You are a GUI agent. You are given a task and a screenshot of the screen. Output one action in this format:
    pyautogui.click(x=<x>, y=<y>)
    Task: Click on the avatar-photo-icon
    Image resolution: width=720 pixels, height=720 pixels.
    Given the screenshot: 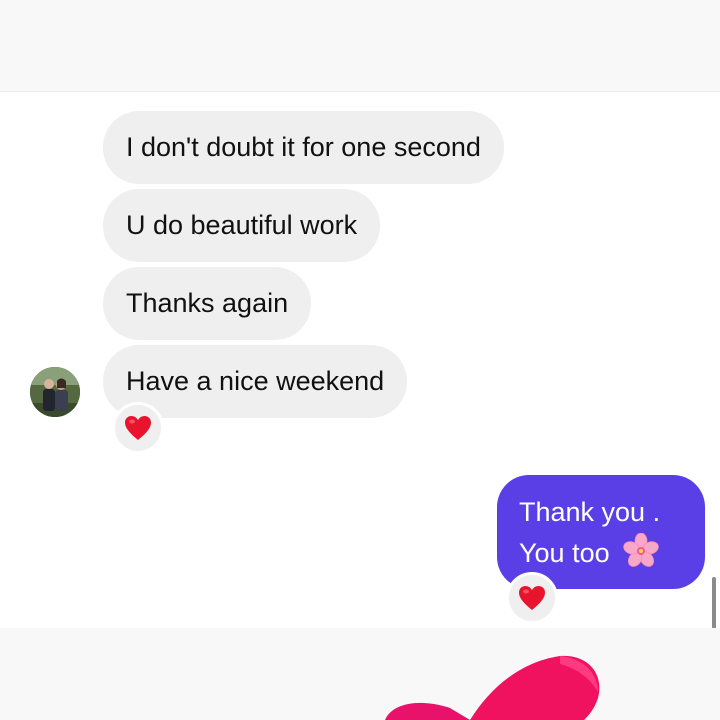 What is the action you would take?
    pyautogui.click(x=55, y=392)
    